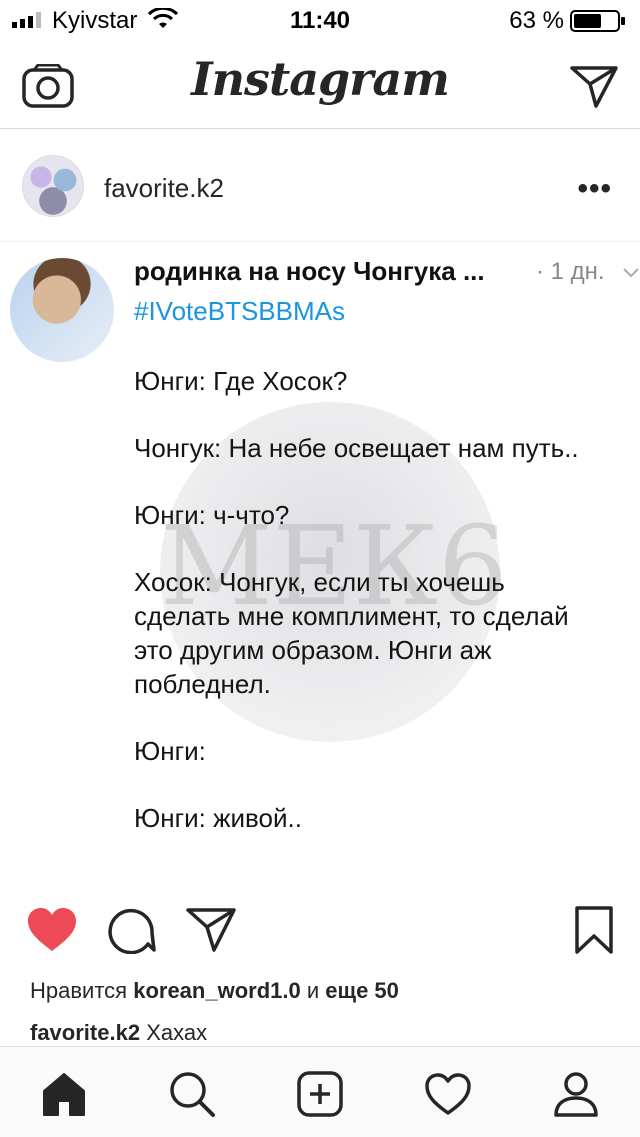  I want to click on tweet-hashtag: #IVoteBTSBBMAs, so click(239, 311).